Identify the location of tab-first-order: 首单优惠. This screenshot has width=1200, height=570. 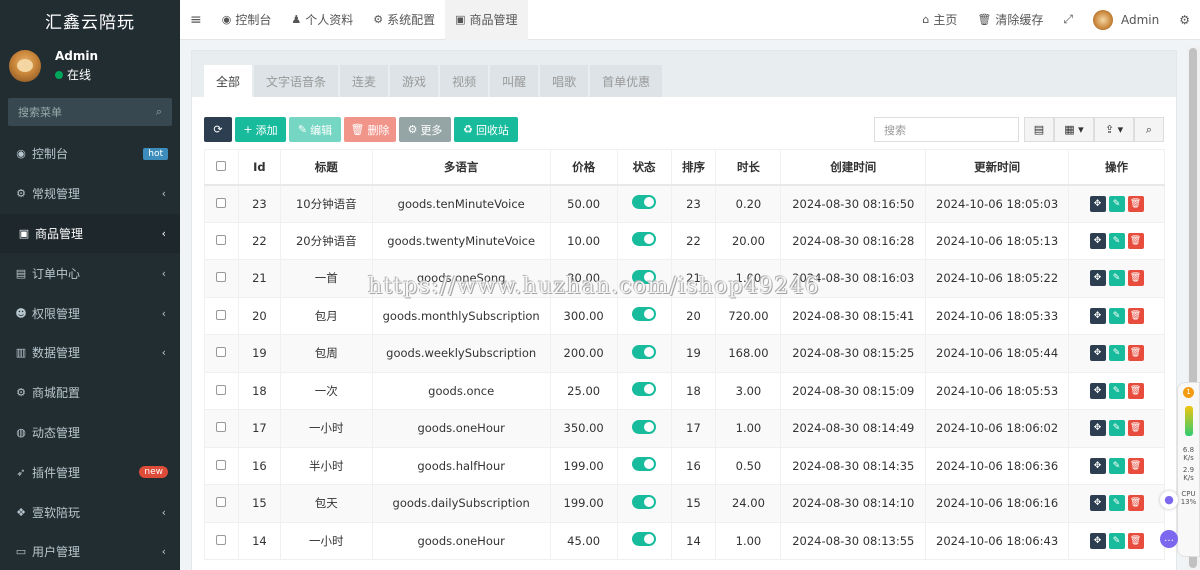
(626, 81).